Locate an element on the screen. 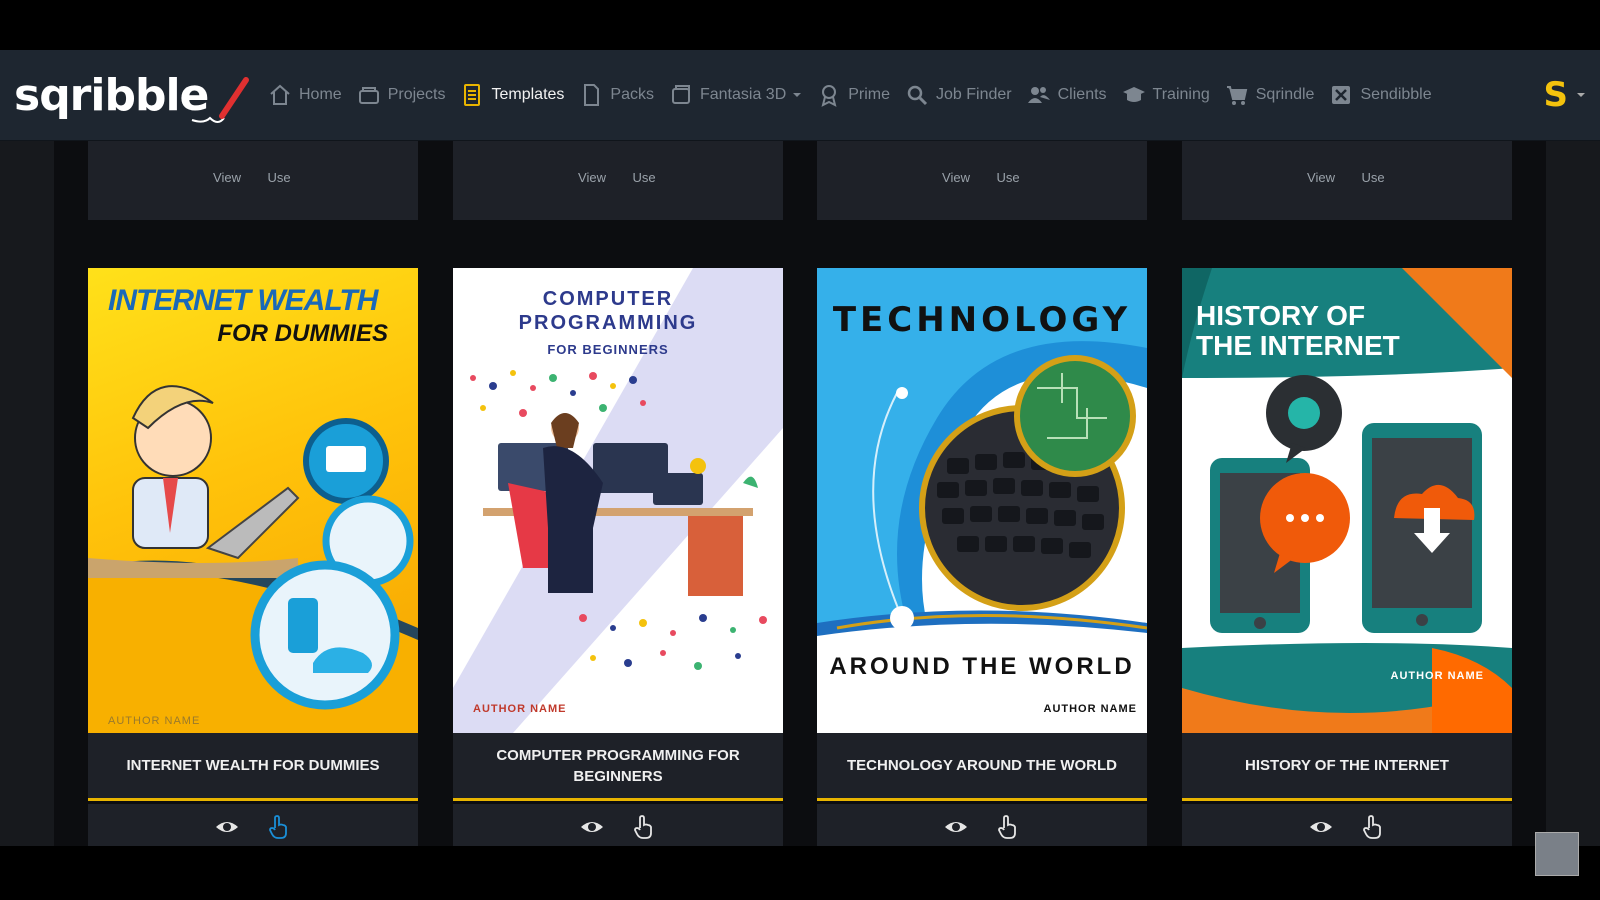 The height and width of the screenshot is (900, 1600). chevron-down-icon is located at coordinates (797, 95).